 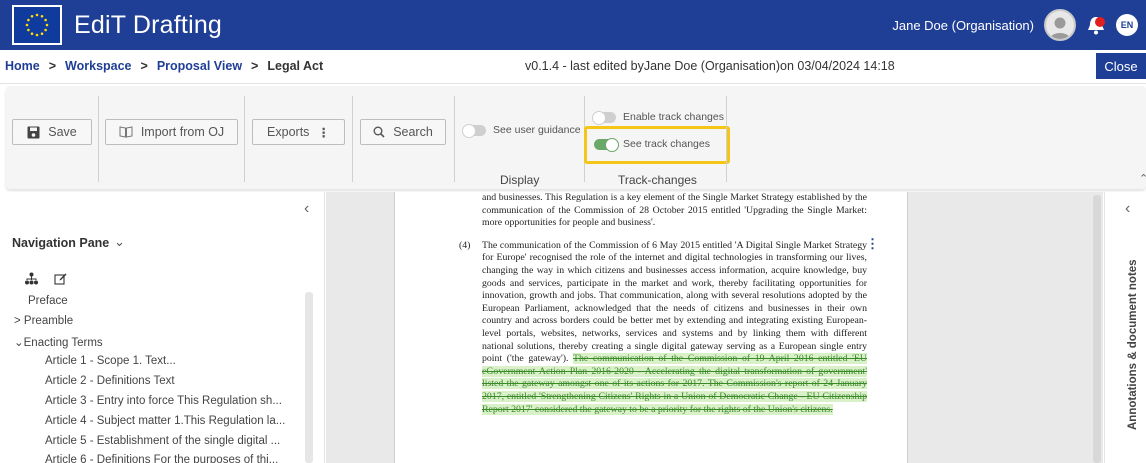 I want to click on document-scrollbar, so click(x=1097, y=329).